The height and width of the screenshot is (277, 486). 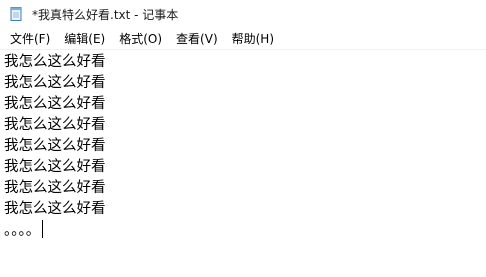 I want to click on menu-view: 查看(V), so click(x=197, y=38).